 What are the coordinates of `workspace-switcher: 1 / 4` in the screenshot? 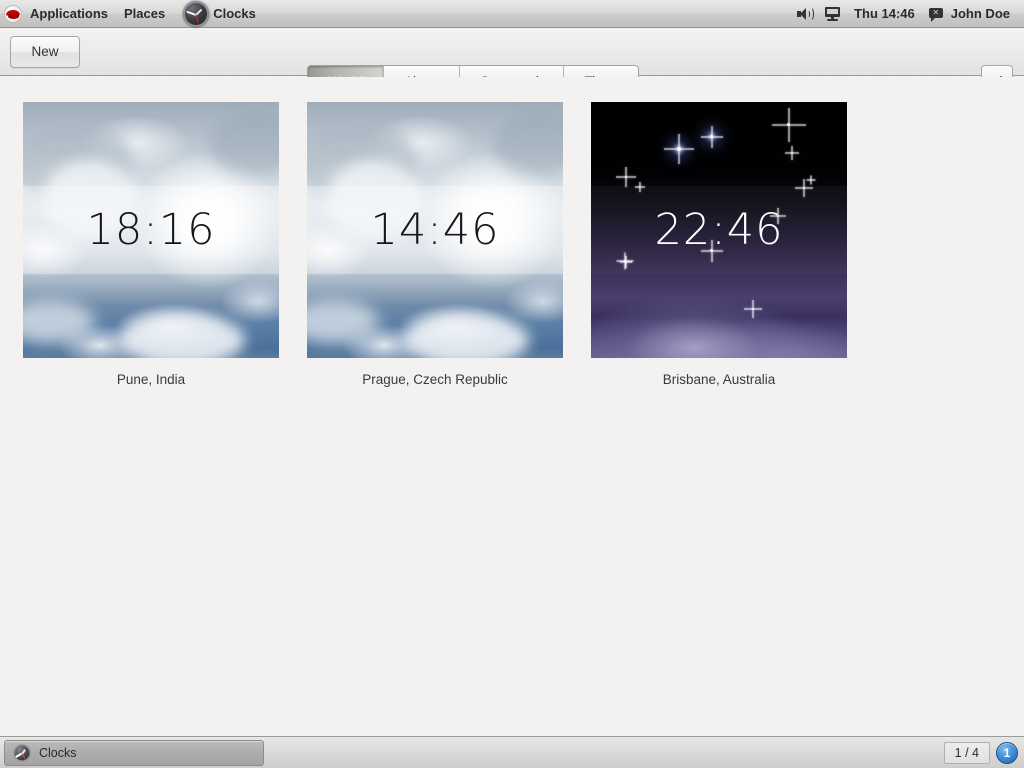 It's located at (966, 752).